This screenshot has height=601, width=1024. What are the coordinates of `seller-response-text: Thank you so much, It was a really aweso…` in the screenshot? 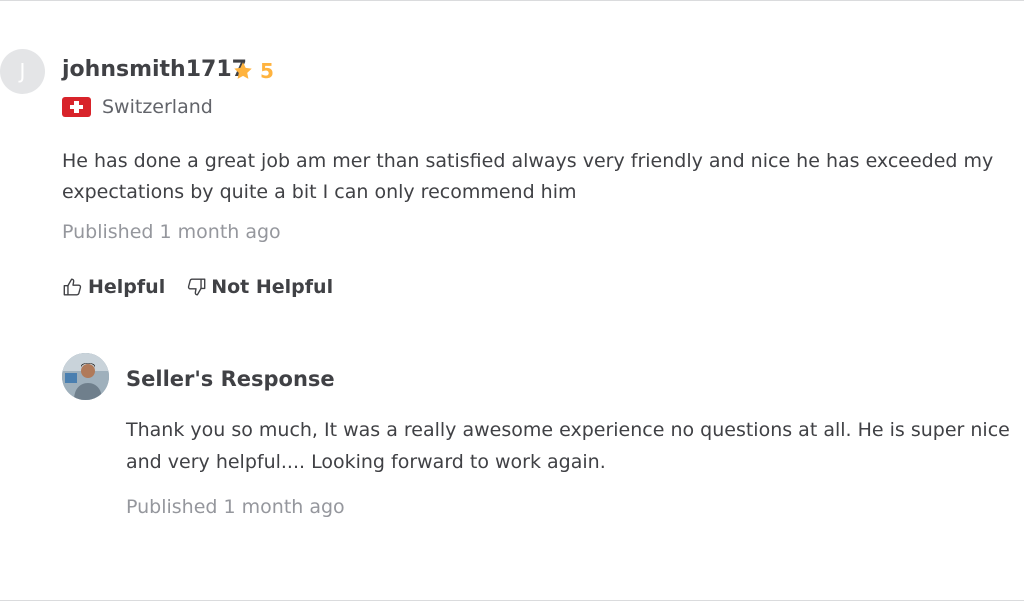 It's located at (568, 446).